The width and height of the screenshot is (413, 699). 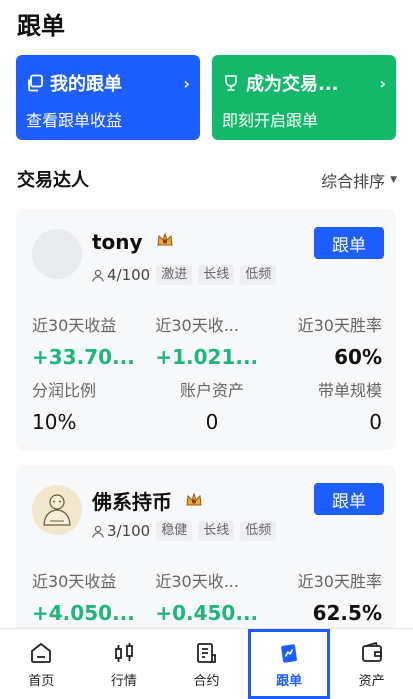 What do you see at coordinates (371, 651) in the screenshot?
I see `wallet-icon` at bounding box center [371, 651].